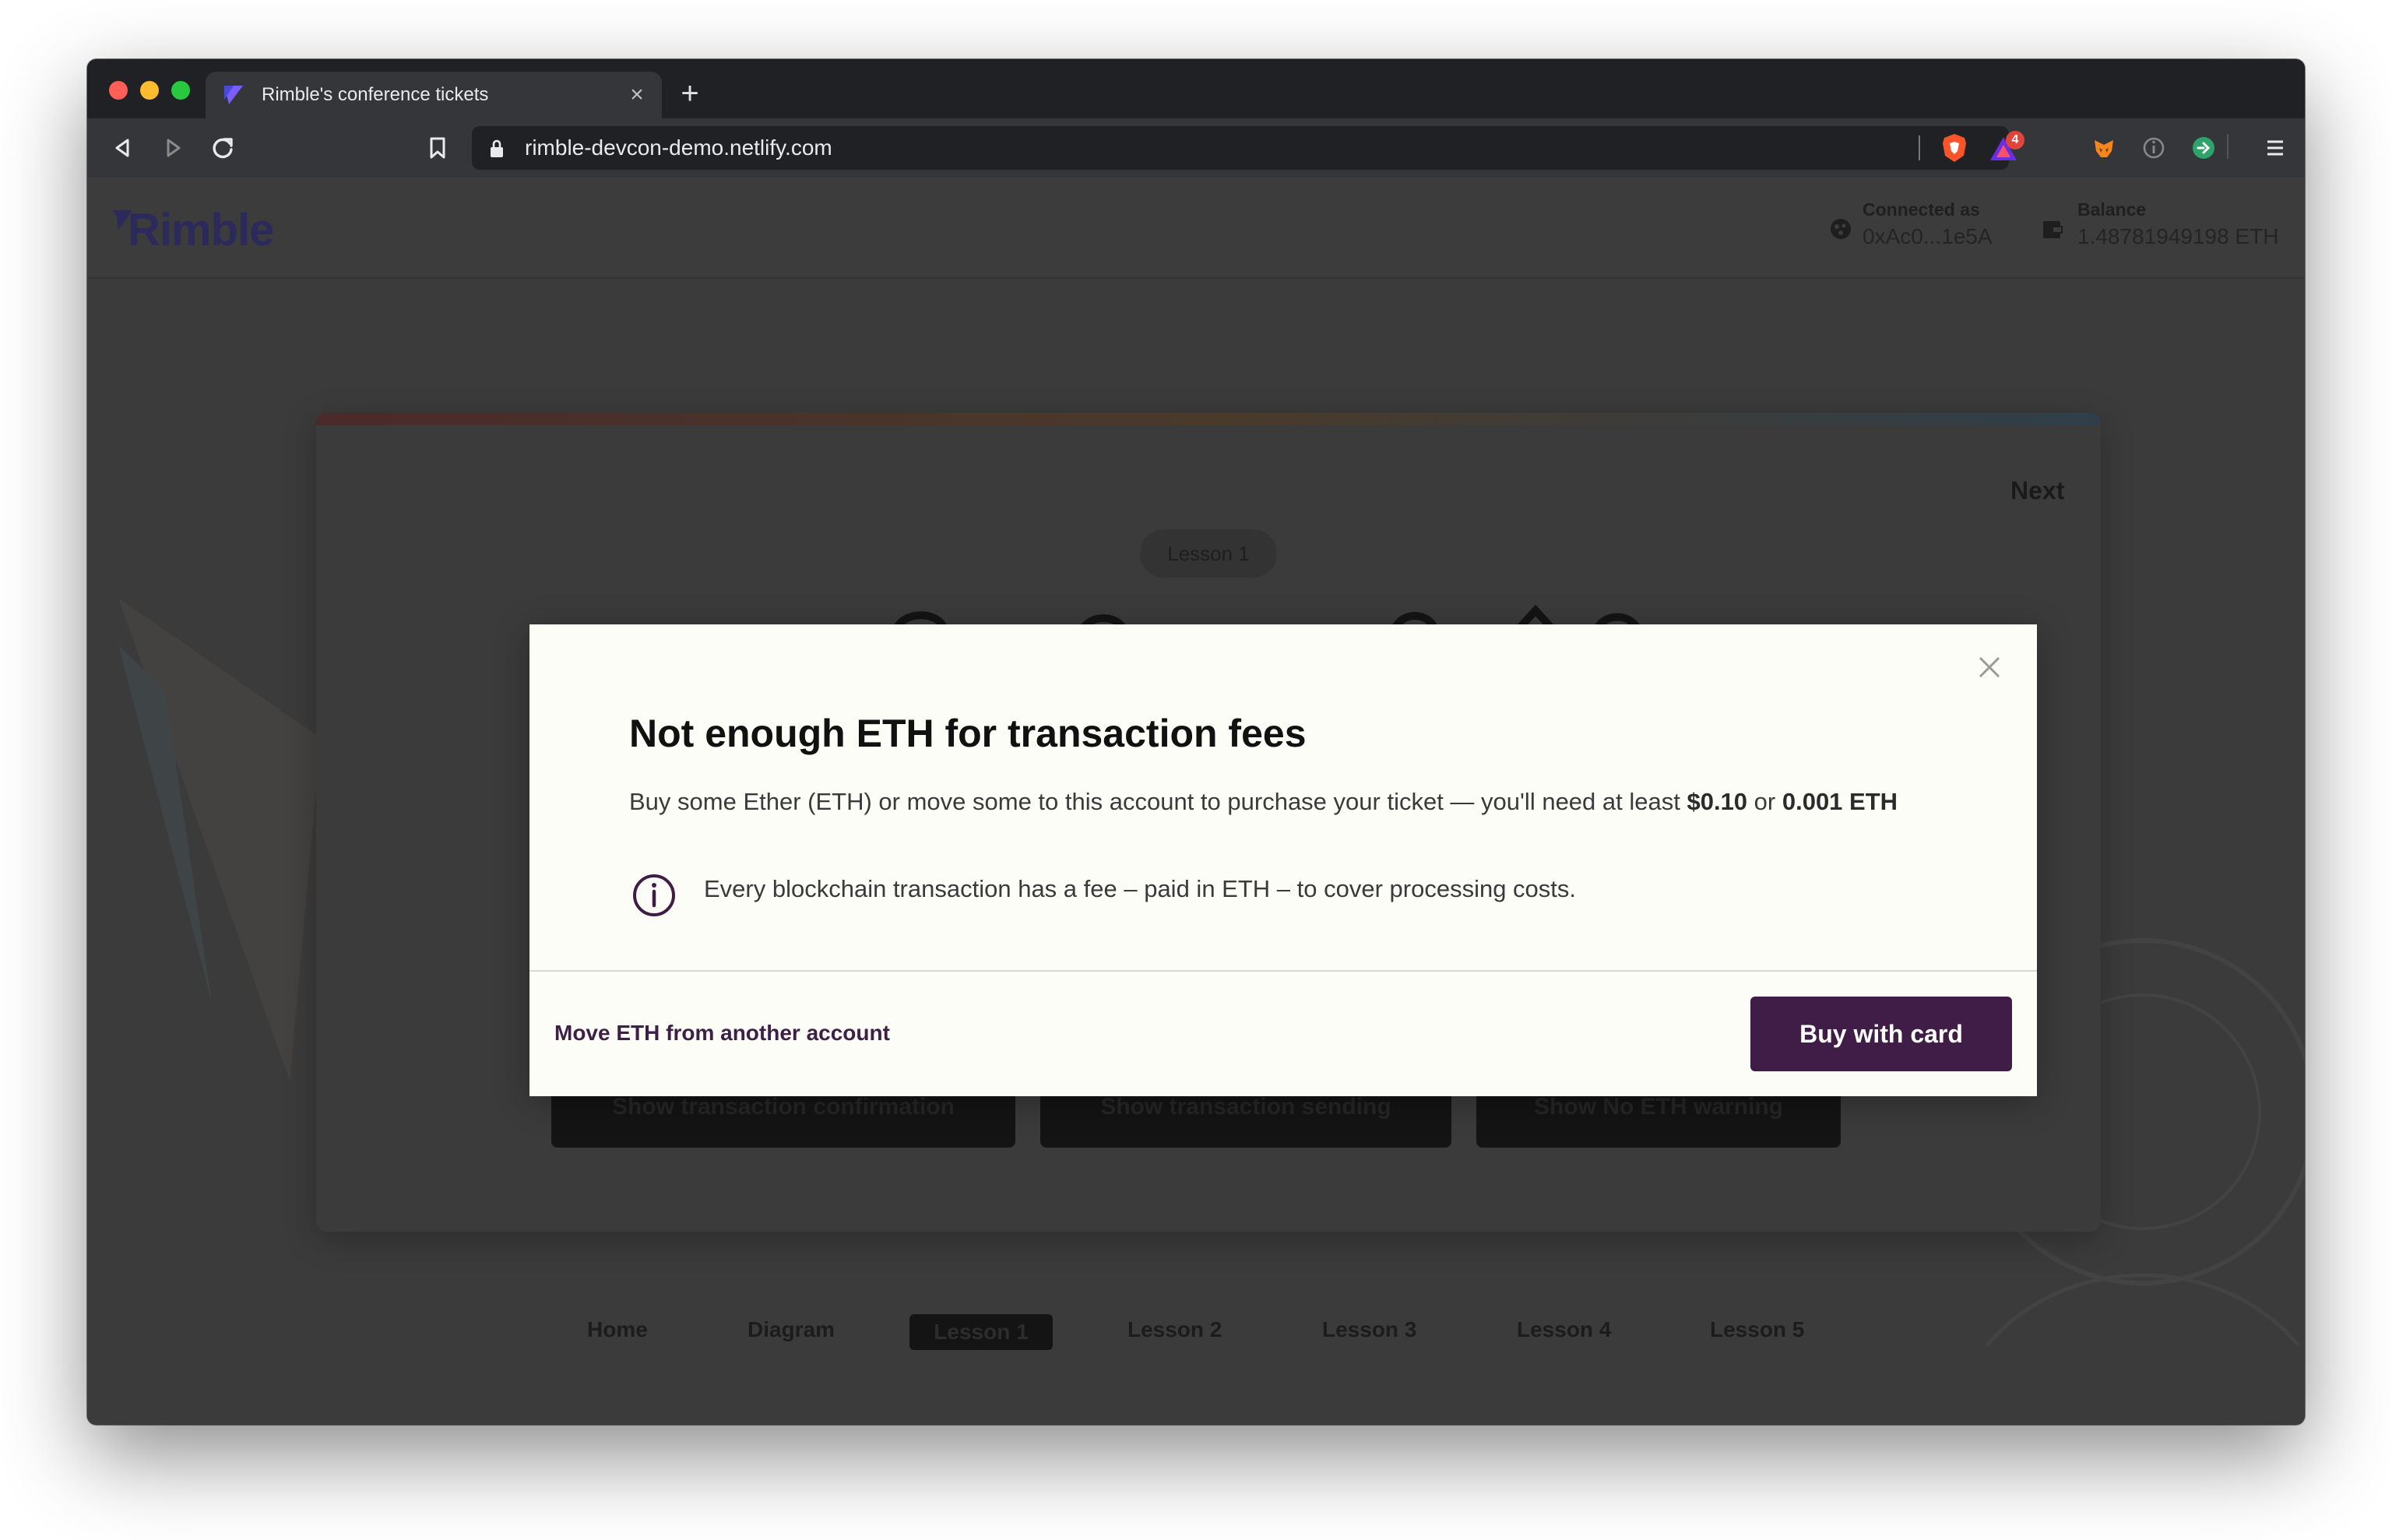 This screenshot has height=1540, width=2392. Describe the element at coordinates (123, 147) in the screenshot. I see `back-icon` at that location.